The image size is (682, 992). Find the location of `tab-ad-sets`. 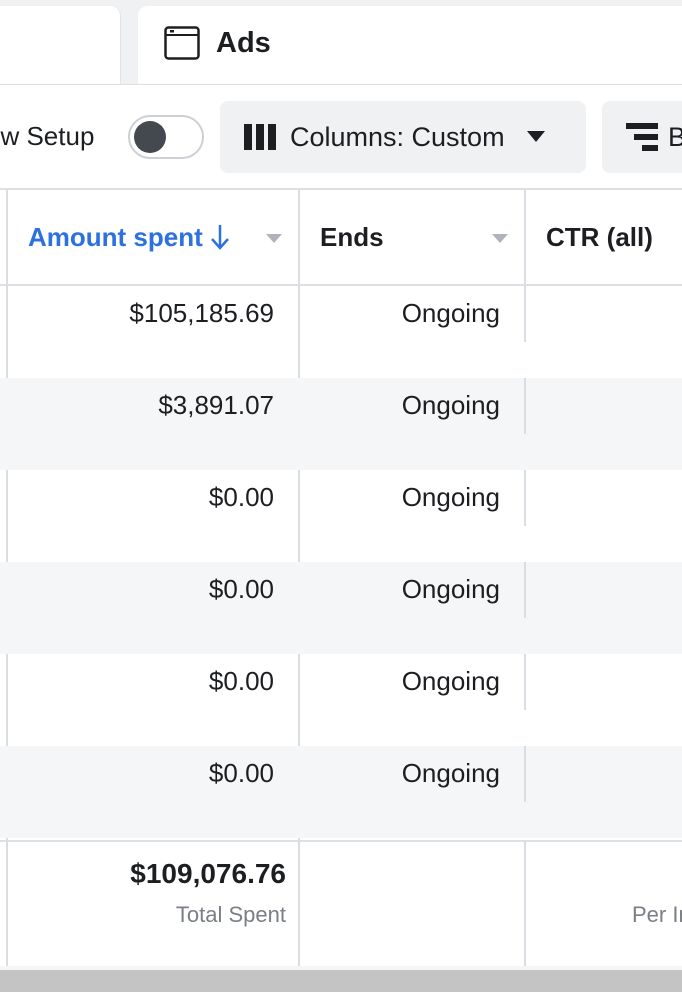

tab-ad-sets is located at coordinates (60, 46).